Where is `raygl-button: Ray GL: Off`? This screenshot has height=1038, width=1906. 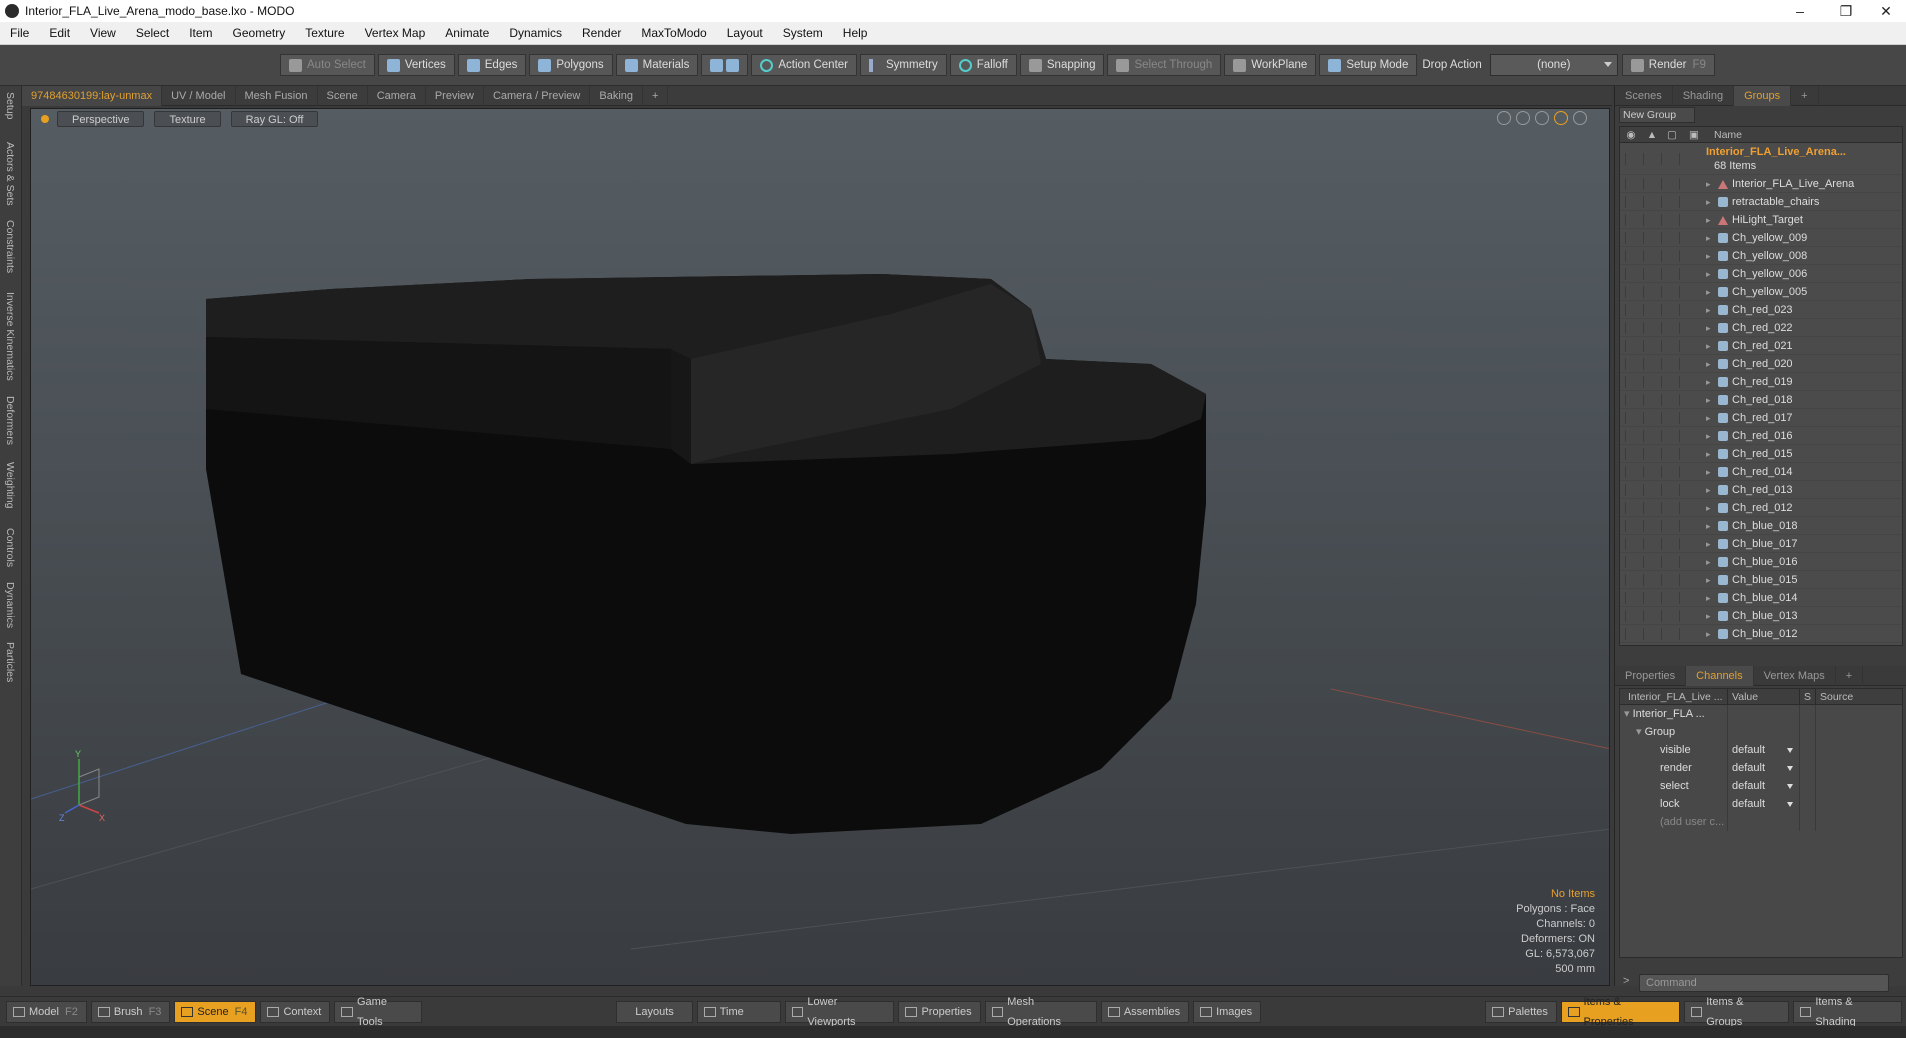 raygl-button: Ray GL: Off is located at coordinates (274, 119).